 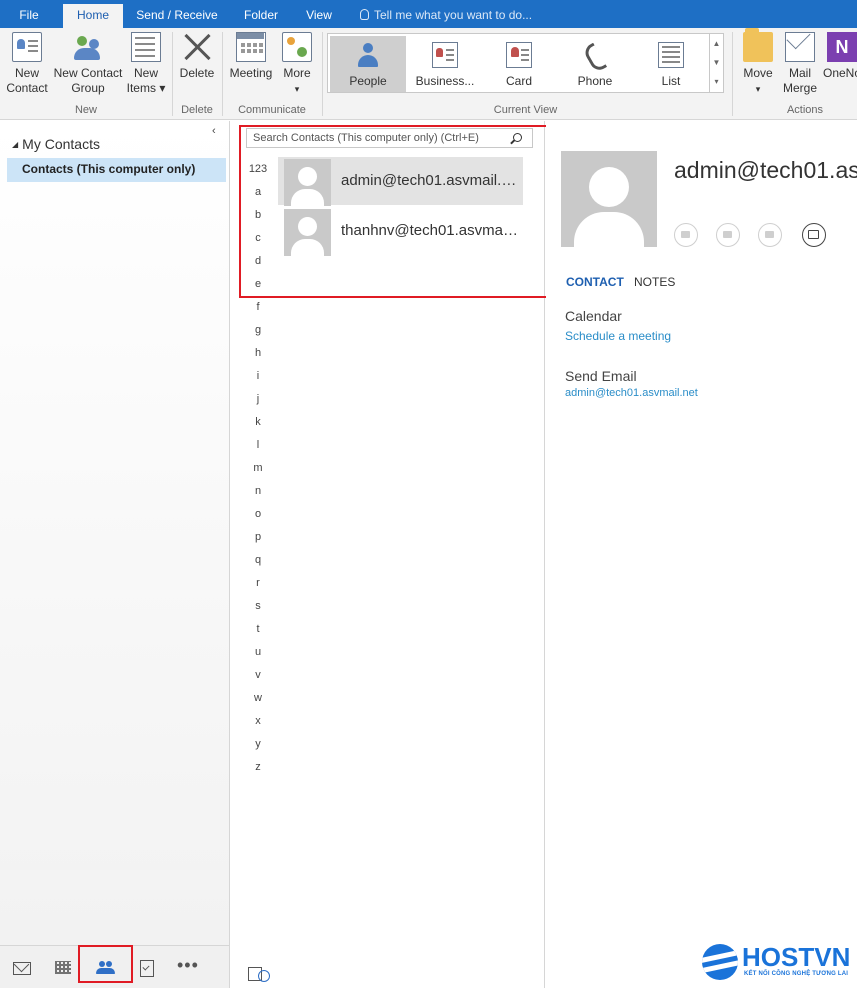 I want to click on email-icon, so click(x=814, y=235).